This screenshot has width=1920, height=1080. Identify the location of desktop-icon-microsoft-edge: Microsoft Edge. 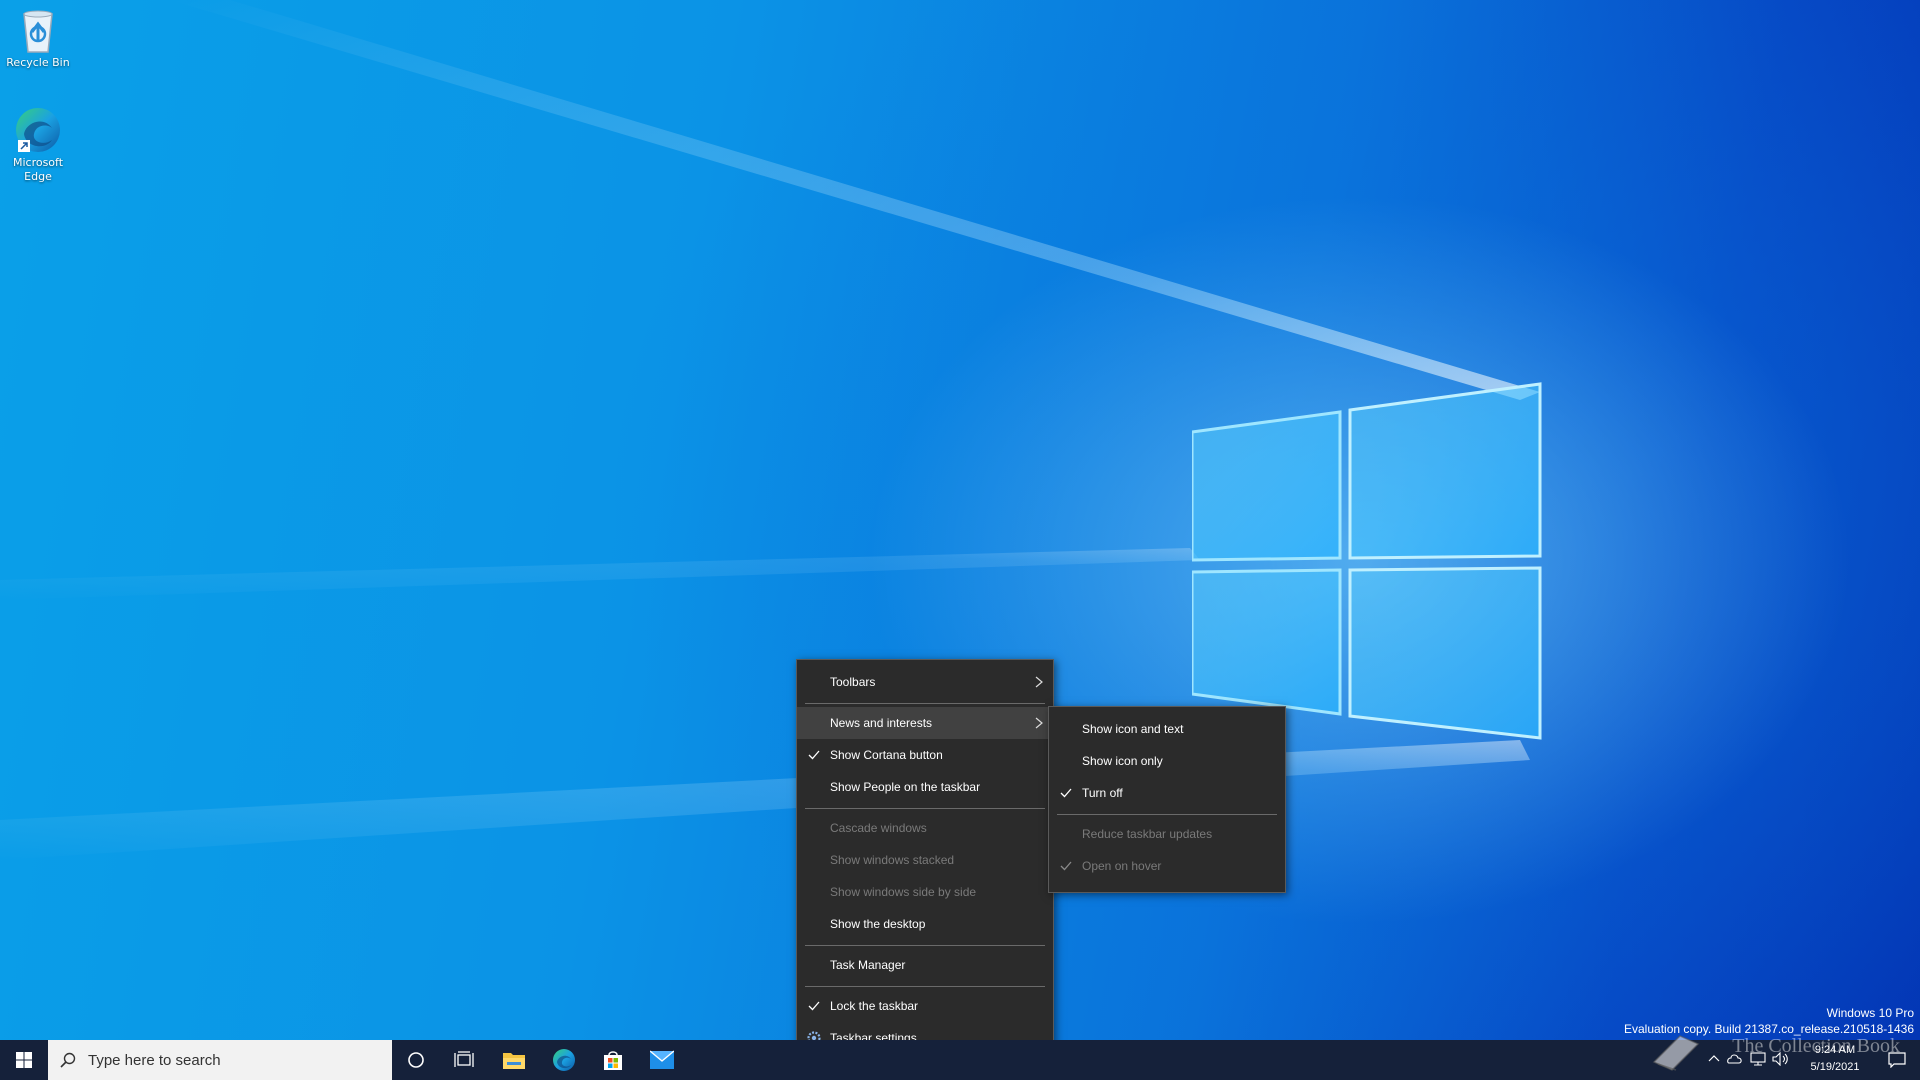
(38, 145).